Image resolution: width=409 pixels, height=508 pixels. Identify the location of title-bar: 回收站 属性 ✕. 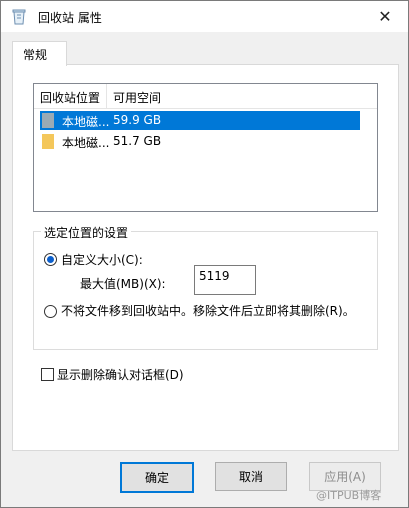
(204, 16).